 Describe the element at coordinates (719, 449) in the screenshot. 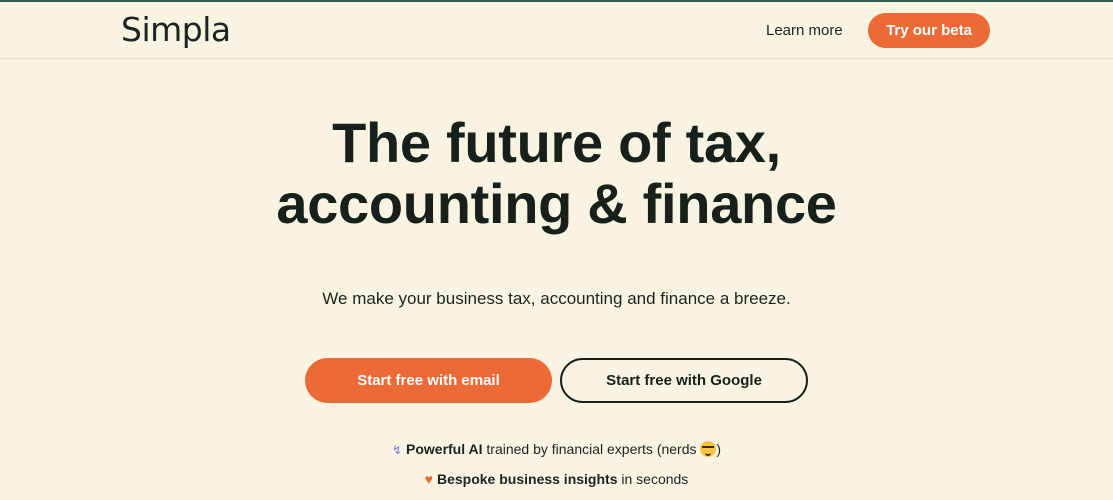

I see `feature-text-close: )` at that location.